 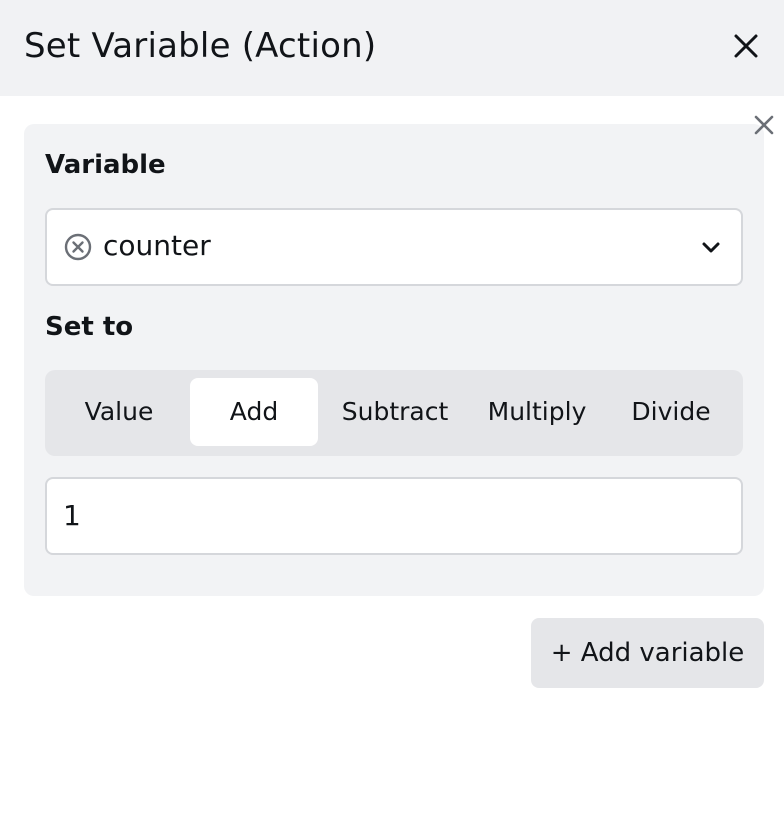 What do you see at coordinates (537, 412) in the screenshot?
I see `operation-multiply-tab: Multiply` at bounding box center [537, 412].